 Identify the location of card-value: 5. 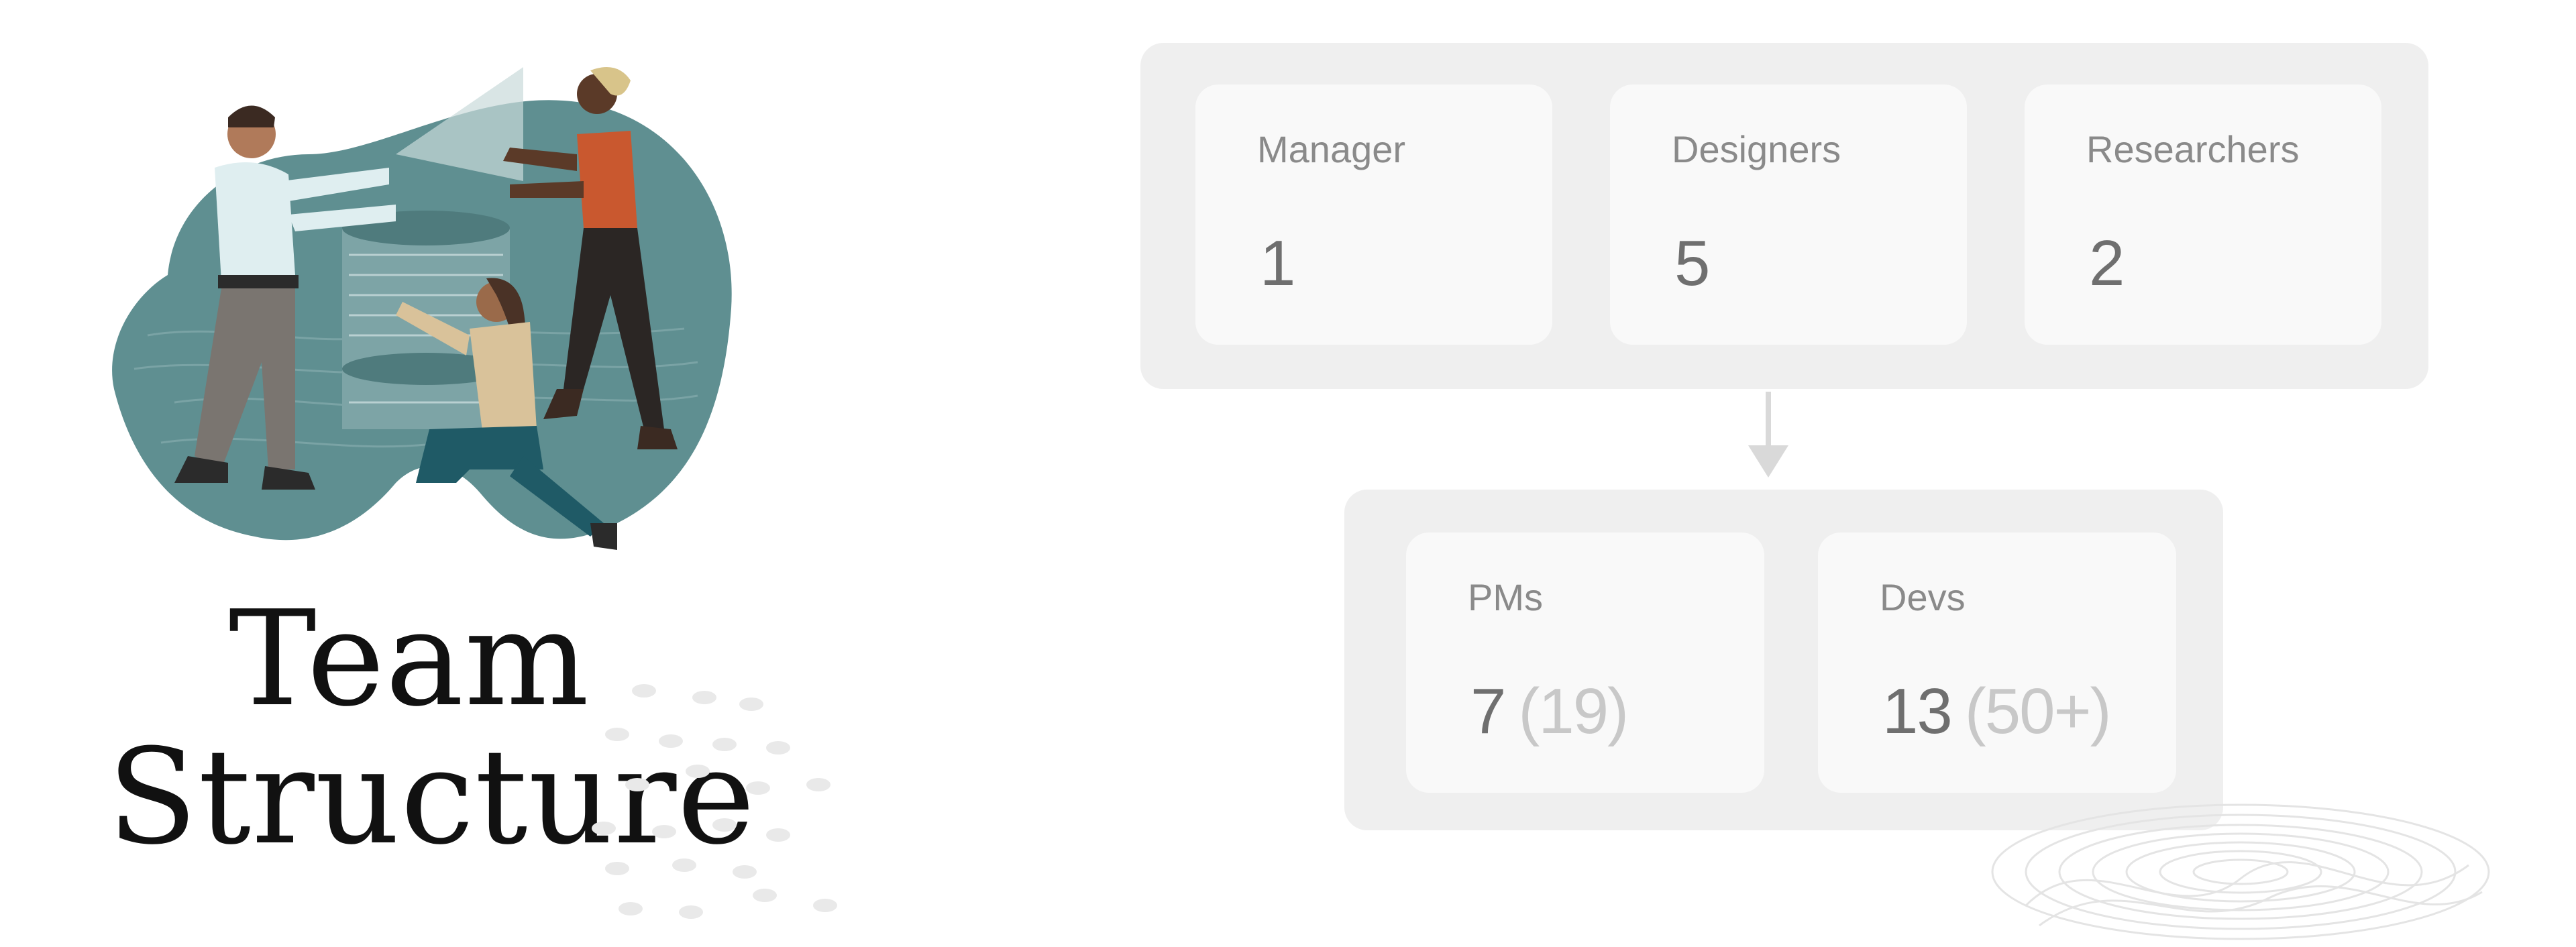
(1692, 263).